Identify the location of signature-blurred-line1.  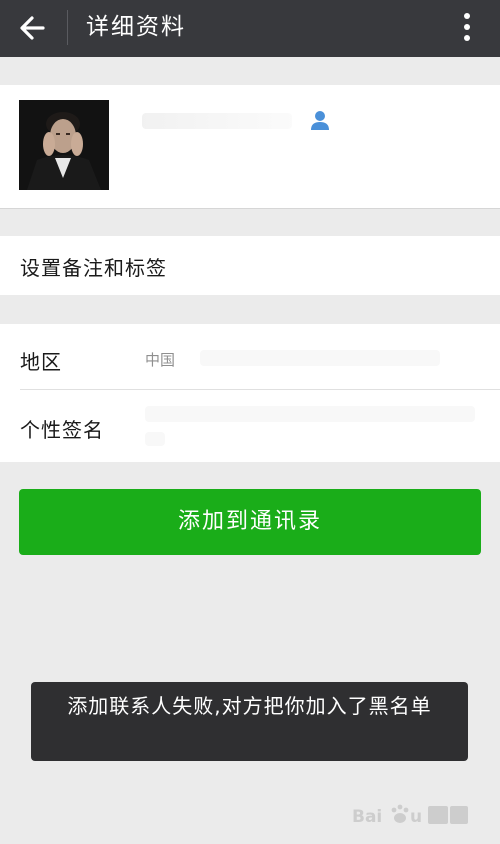
(310, 414).